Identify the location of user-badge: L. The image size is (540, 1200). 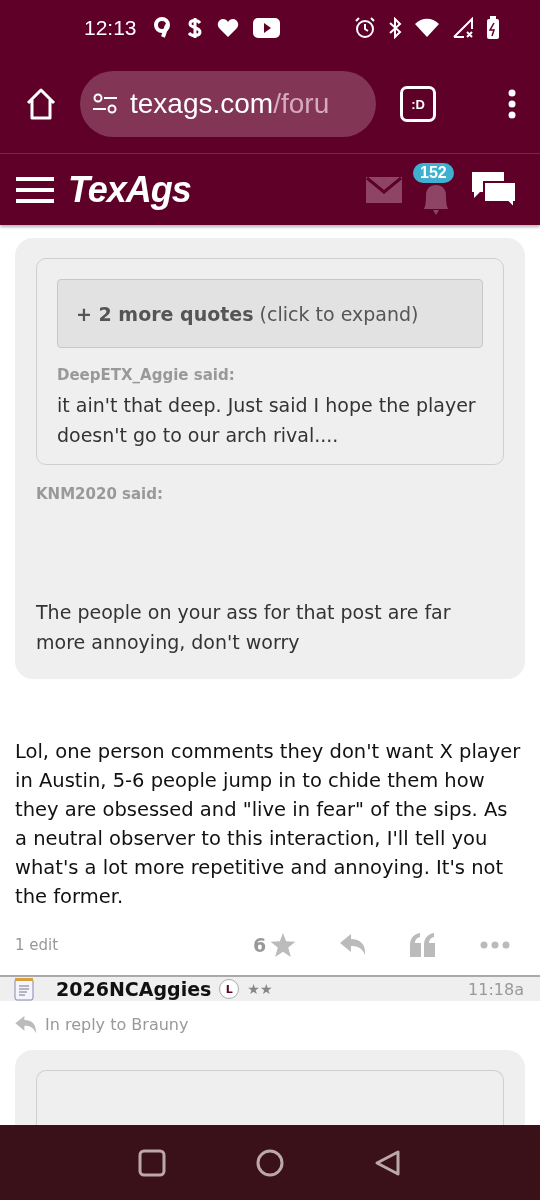
(229, 989).